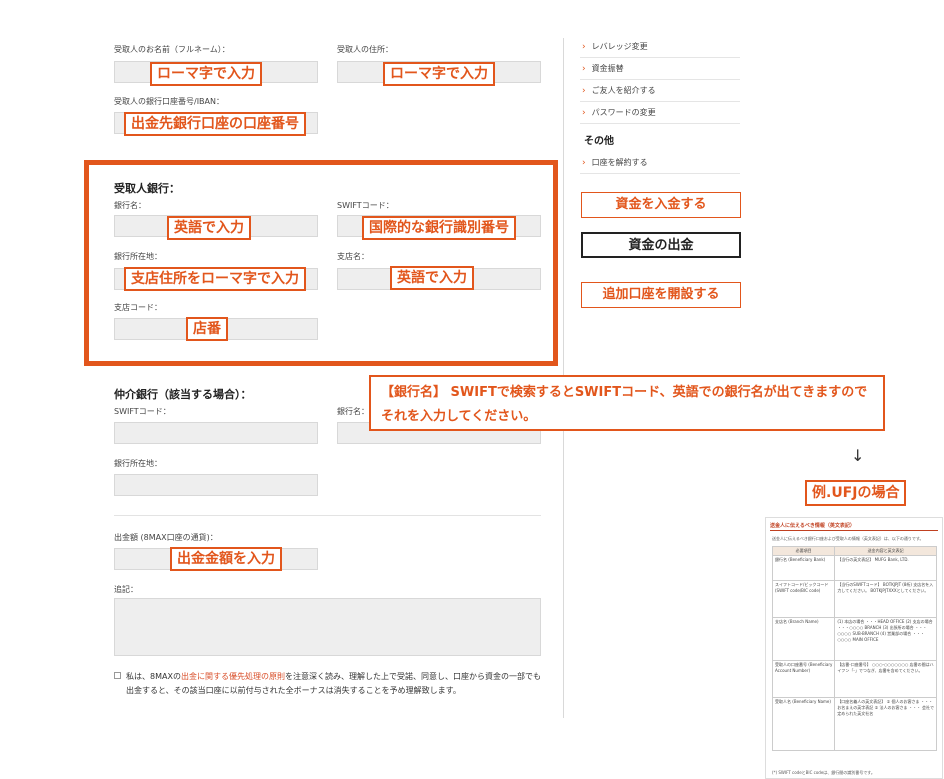  What do you see at coordinates (439, 74) in the screenshot?
I see `annotation-address-romaji: ローマ字で入力` at bounding box center [439, 74].